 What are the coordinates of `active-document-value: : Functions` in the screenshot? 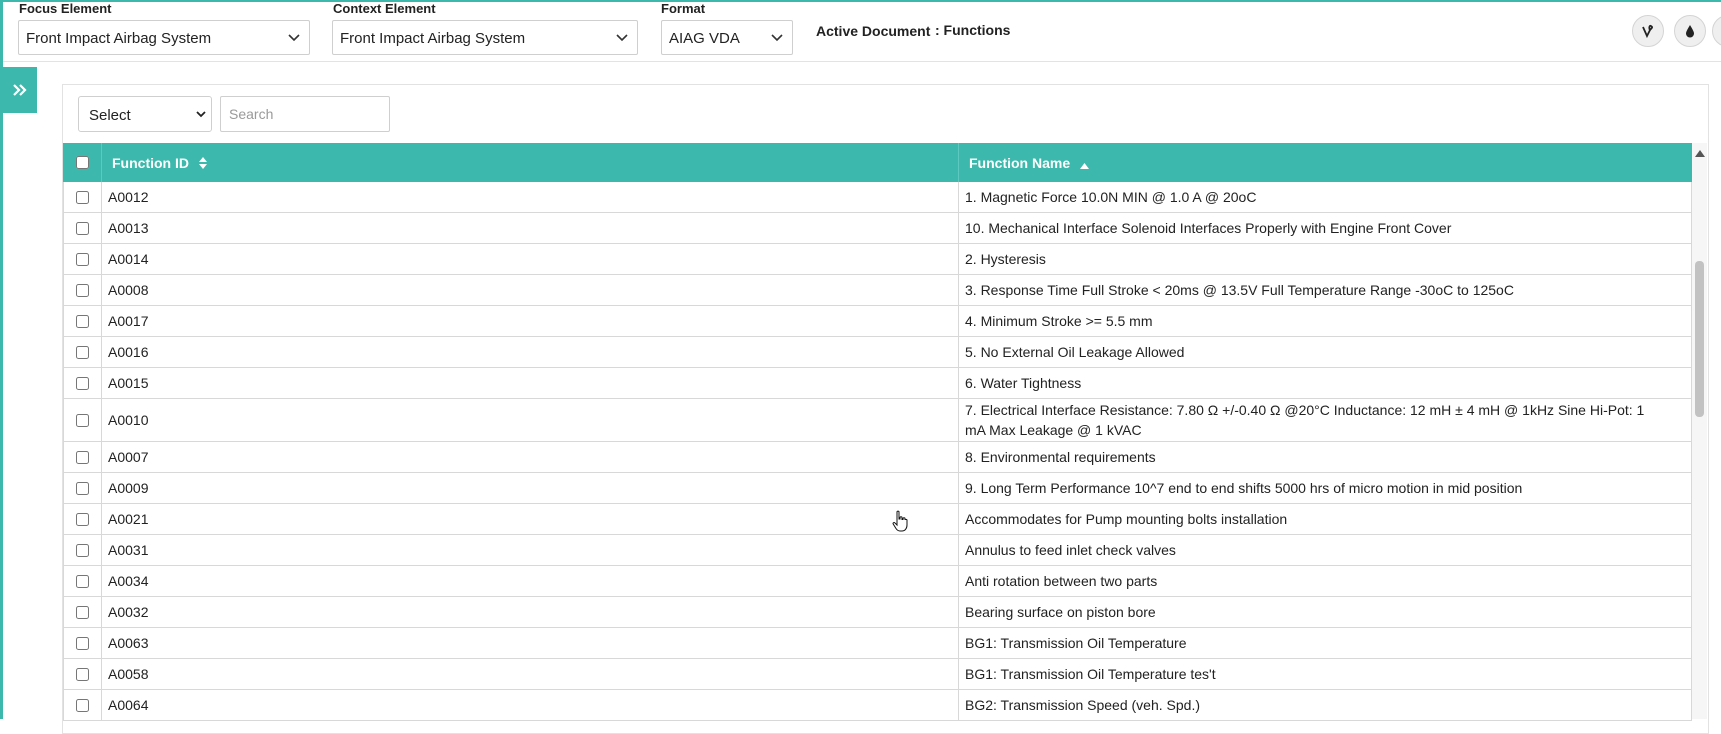 It's located at (973, 30).